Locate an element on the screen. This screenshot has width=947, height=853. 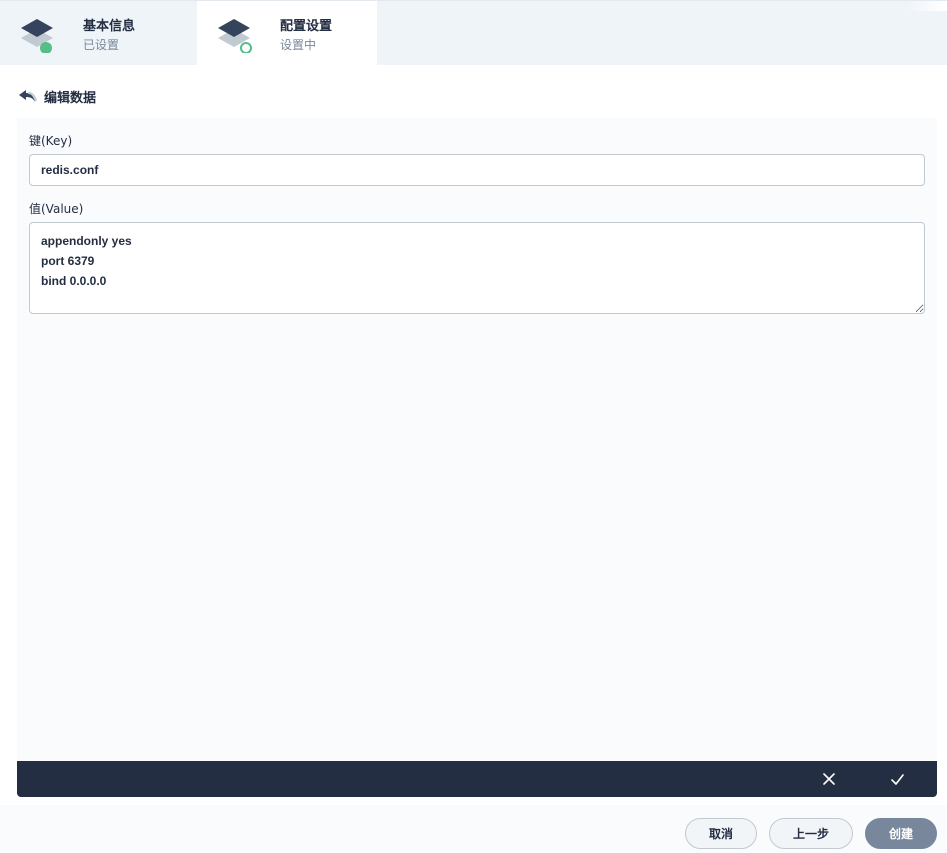
cancel-edit-button is located at coordinates (829, 779).